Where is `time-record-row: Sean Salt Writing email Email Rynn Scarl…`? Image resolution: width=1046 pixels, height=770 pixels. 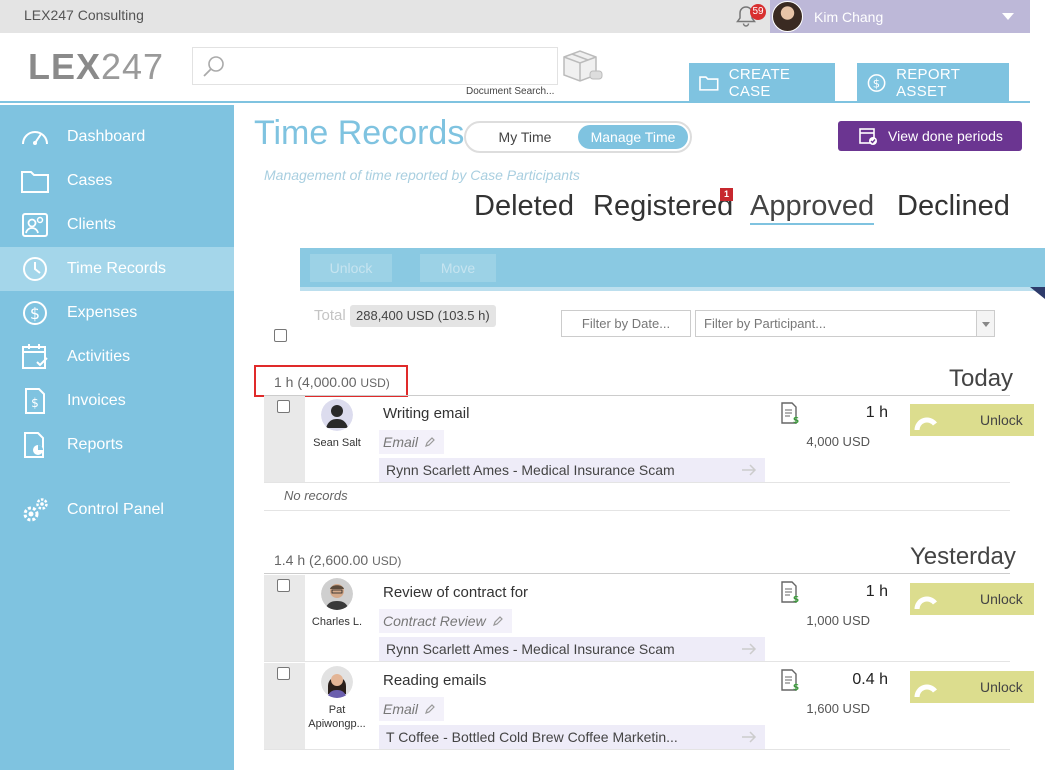
time-record-row: Sean Salt Writing email Email Rynn Scarl… is located at coordinates (637, 439).